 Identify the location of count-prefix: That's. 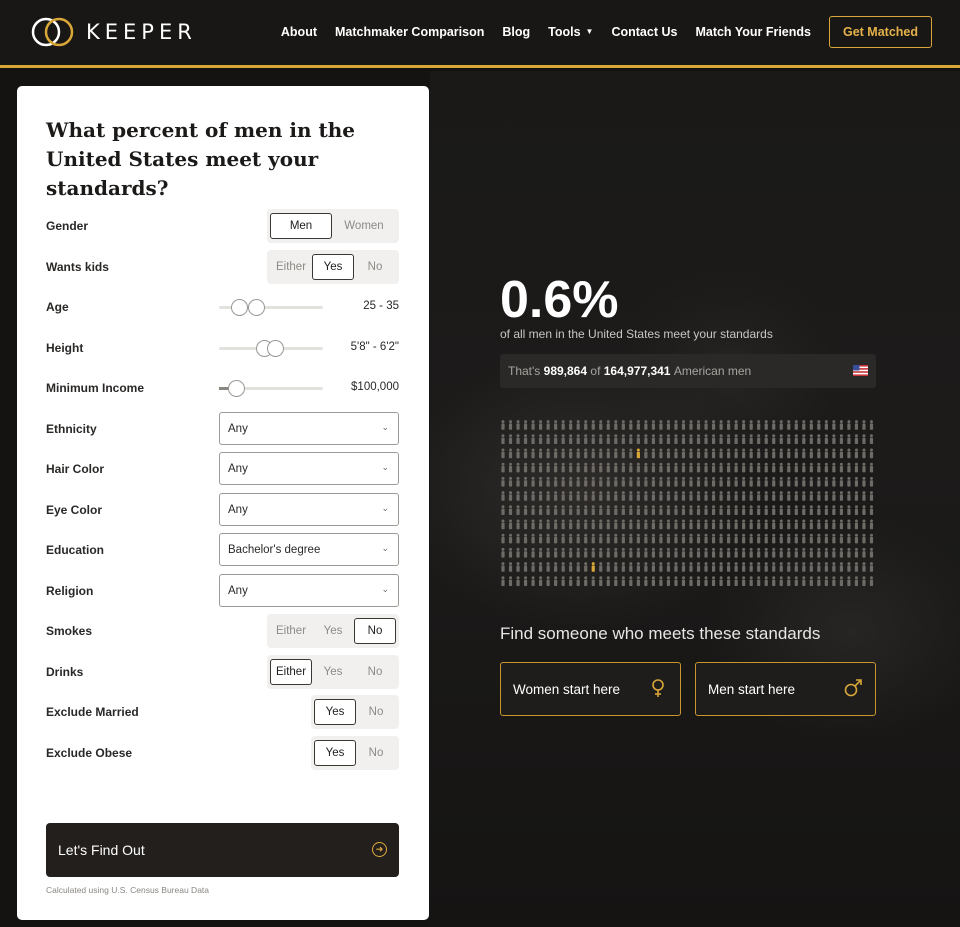
(524, 371).